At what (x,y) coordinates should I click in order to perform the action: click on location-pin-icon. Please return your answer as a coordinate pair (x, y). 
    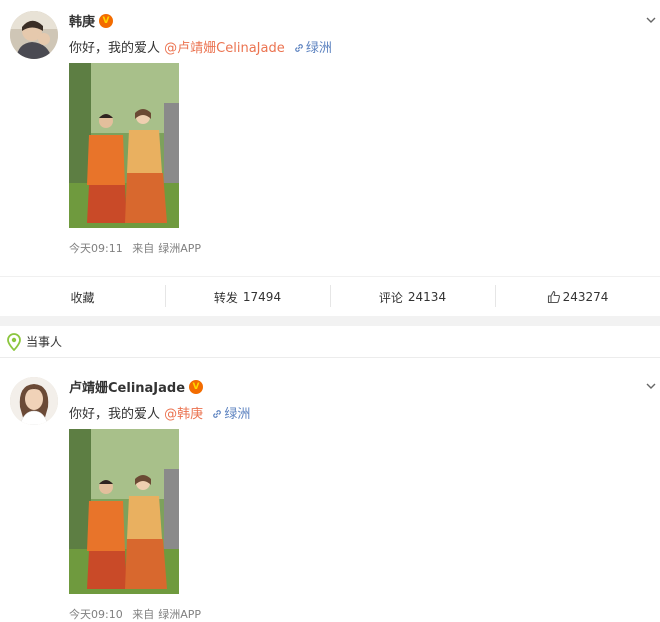
    Looking at the image, I should click on (14, 341).